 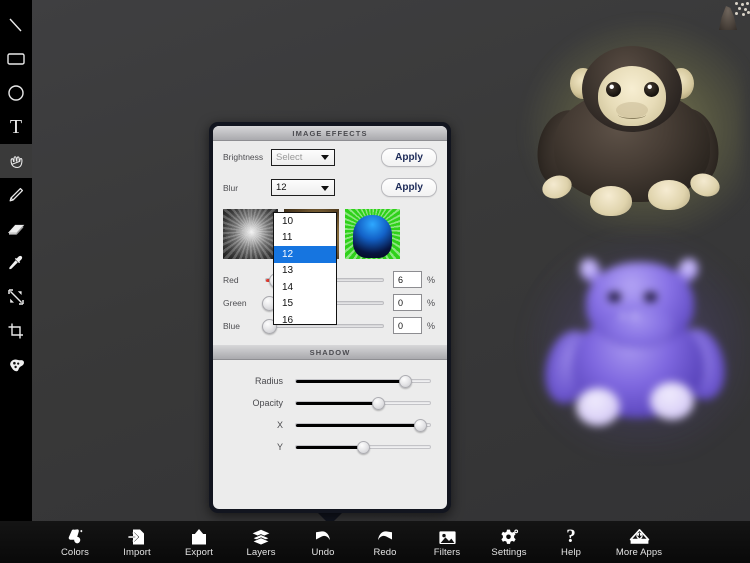 I want to click on chimp-right-eye, so click(x=651, y=89).